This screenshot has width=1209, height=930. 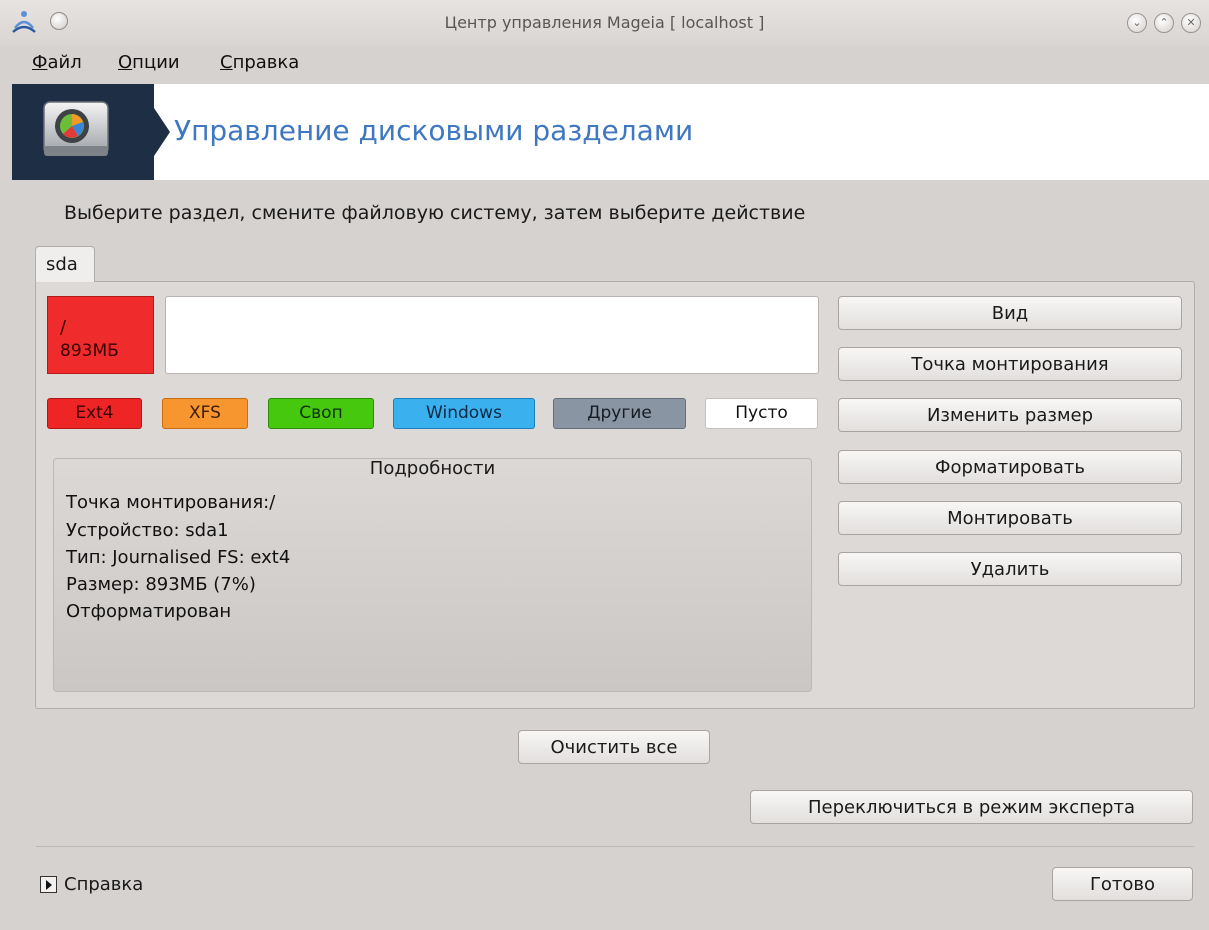 I want to click on partition-sda1: / 893МБ, so click(x=100, y=335).